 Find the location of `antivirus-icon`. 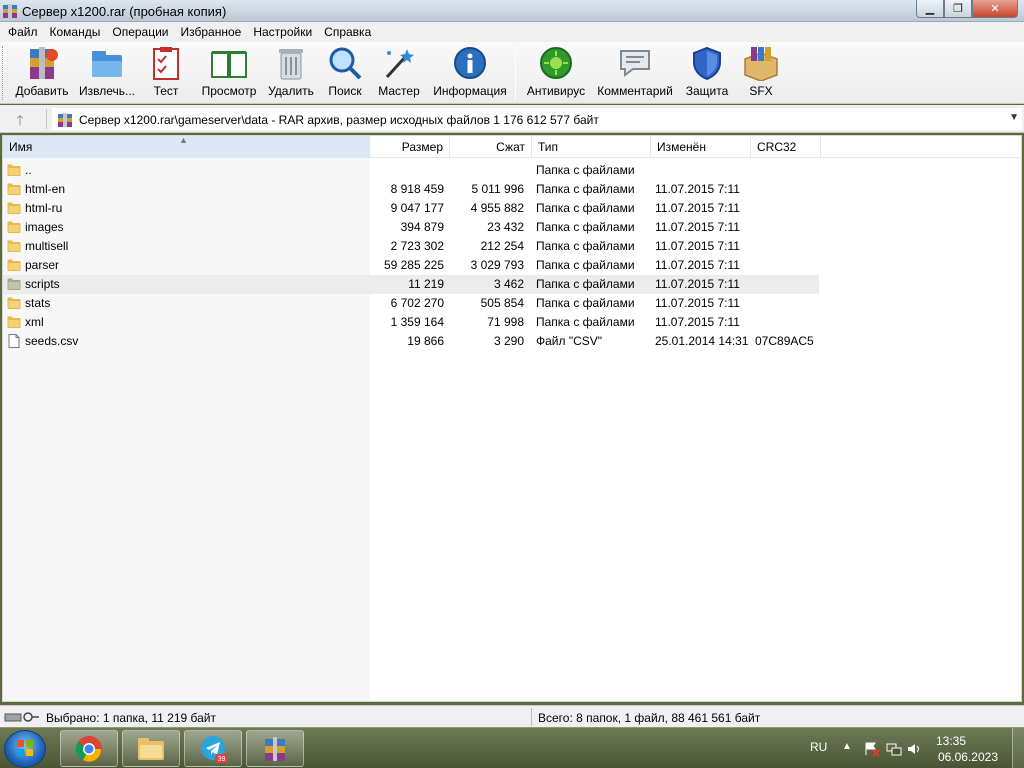

antivirus-icon is located at coordinates (556, 63).